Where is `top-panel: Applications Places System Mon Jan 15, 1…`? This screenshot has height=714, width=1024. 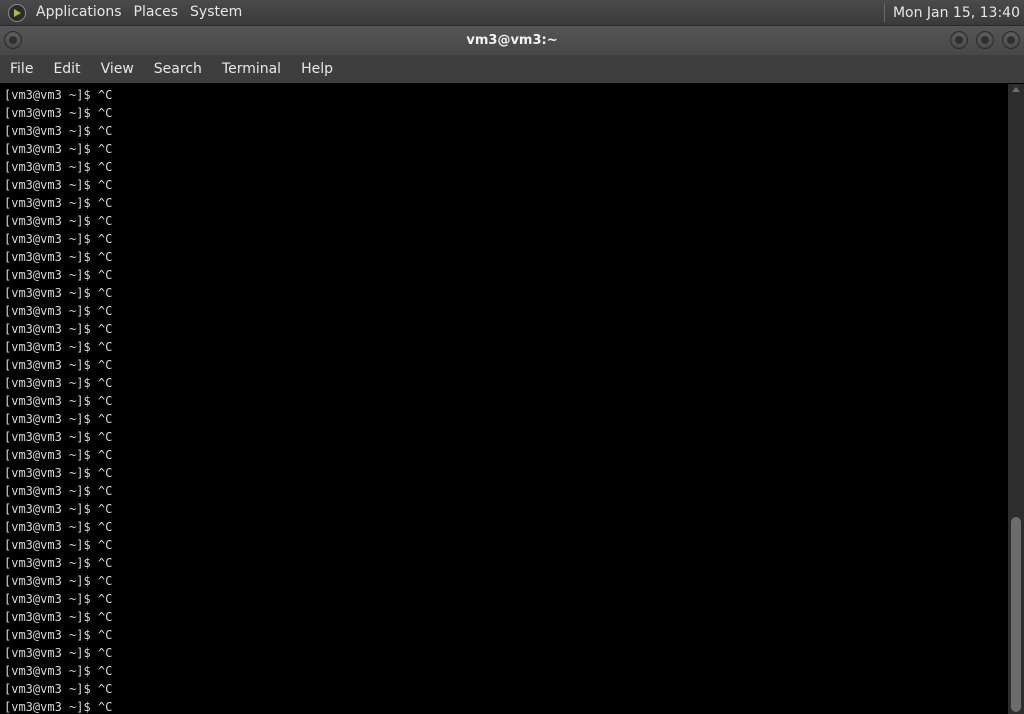 top-panel: Applications Places System Mon Jan 15, 1… is located at coordinates (512, 13).